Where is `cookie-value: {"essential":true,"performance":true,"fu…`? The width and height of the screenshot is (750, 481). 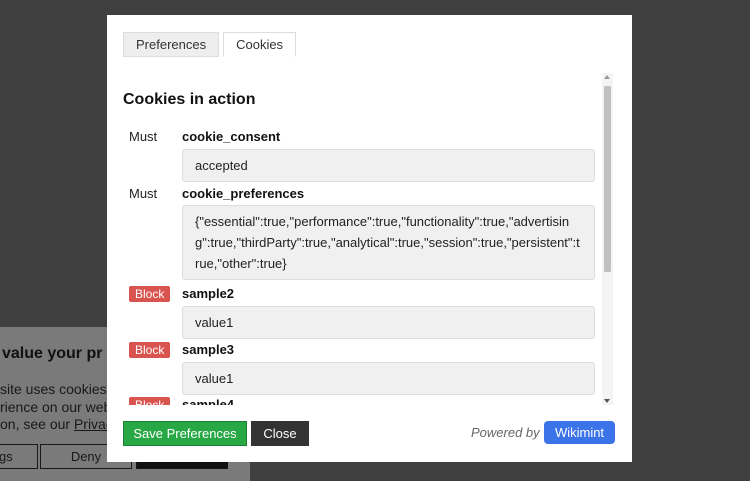
cookie-value: {"essential":true,"performance":true,"fu… is located at coordinates (388, 242).